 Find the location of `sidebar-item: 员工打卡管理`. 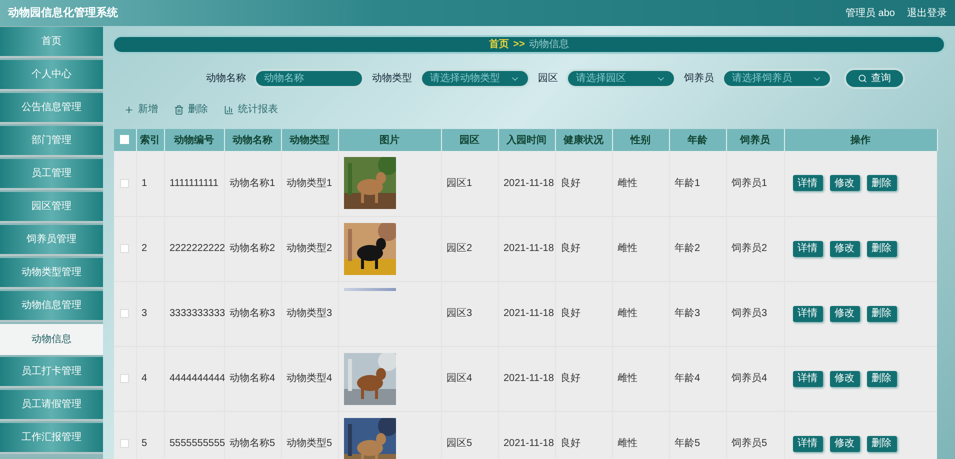

sidebar-item: 员工打卡管理 is located at coordinates (51, 372).